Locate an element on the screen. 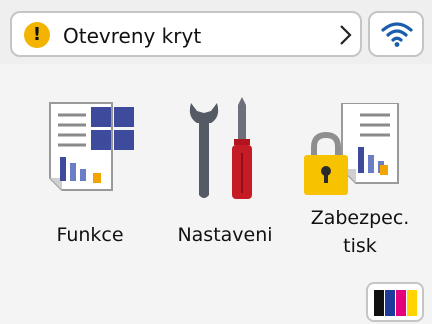  secure-print-icon is located at coordinates (351, 149).